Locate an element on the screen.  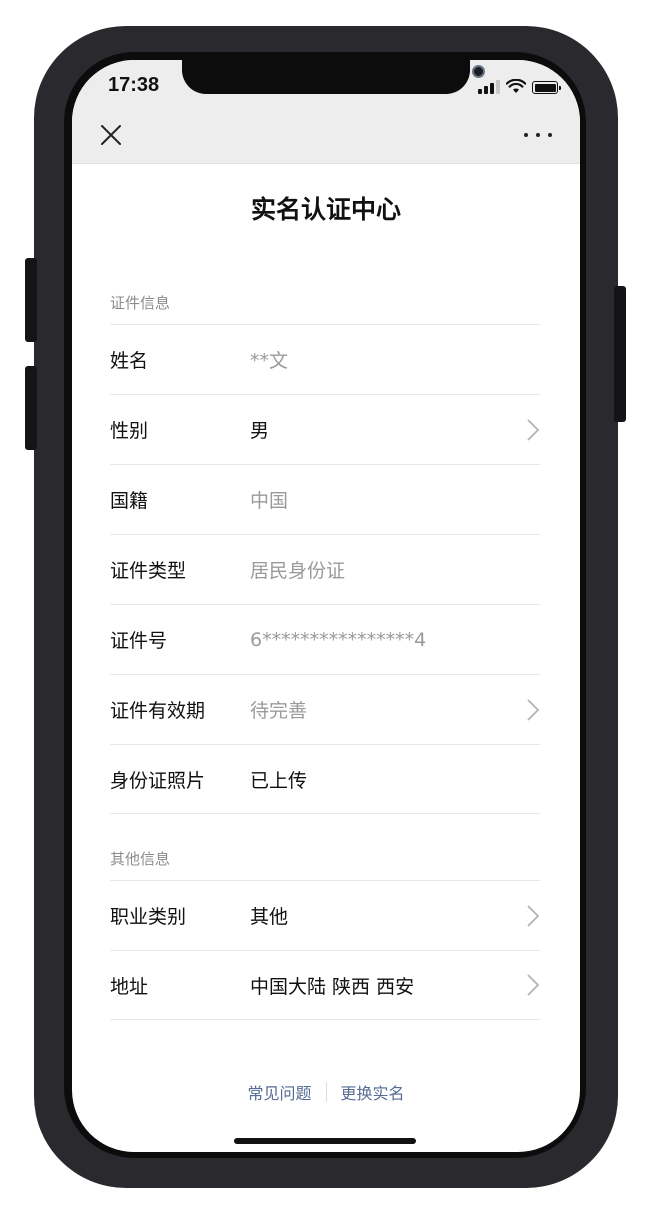
row-label: 职业类别 is located at coordinates (148, 917).